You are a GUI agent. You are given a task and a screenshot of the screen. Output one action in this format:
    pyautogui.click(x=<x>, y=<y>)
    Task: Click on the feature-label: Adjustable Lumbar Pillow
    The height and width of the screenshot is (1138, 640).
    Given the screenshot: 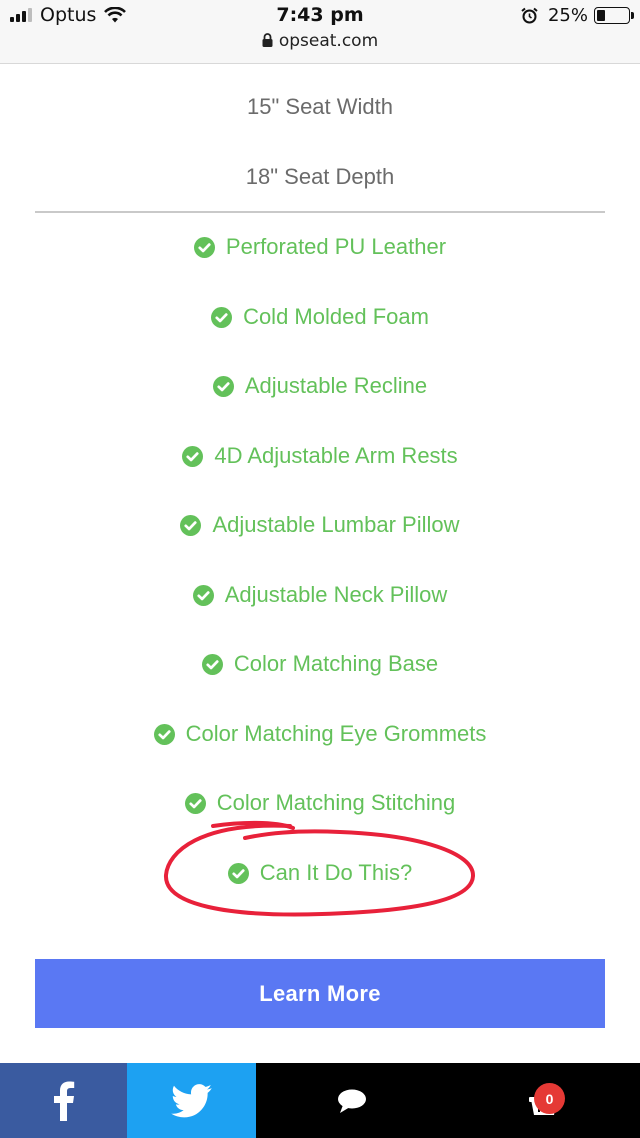 What is the action you would take?
    pyautogui.click(x=336, y=524)
    